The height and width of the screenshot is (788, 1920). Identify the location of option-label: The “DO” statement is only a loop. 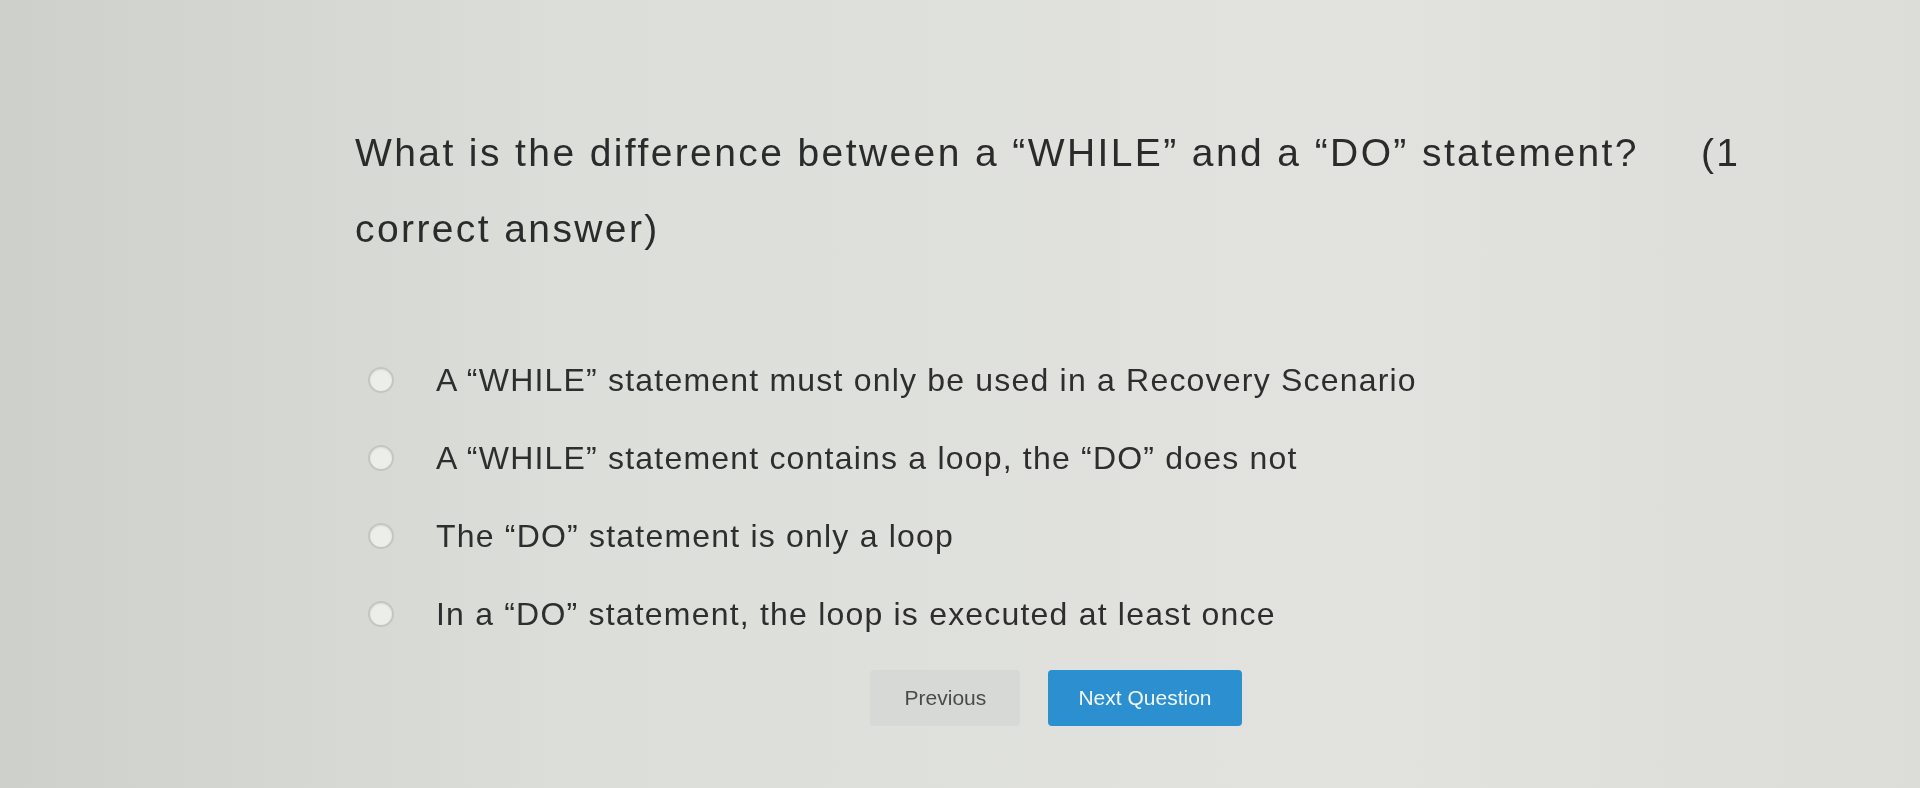
(695, 536).